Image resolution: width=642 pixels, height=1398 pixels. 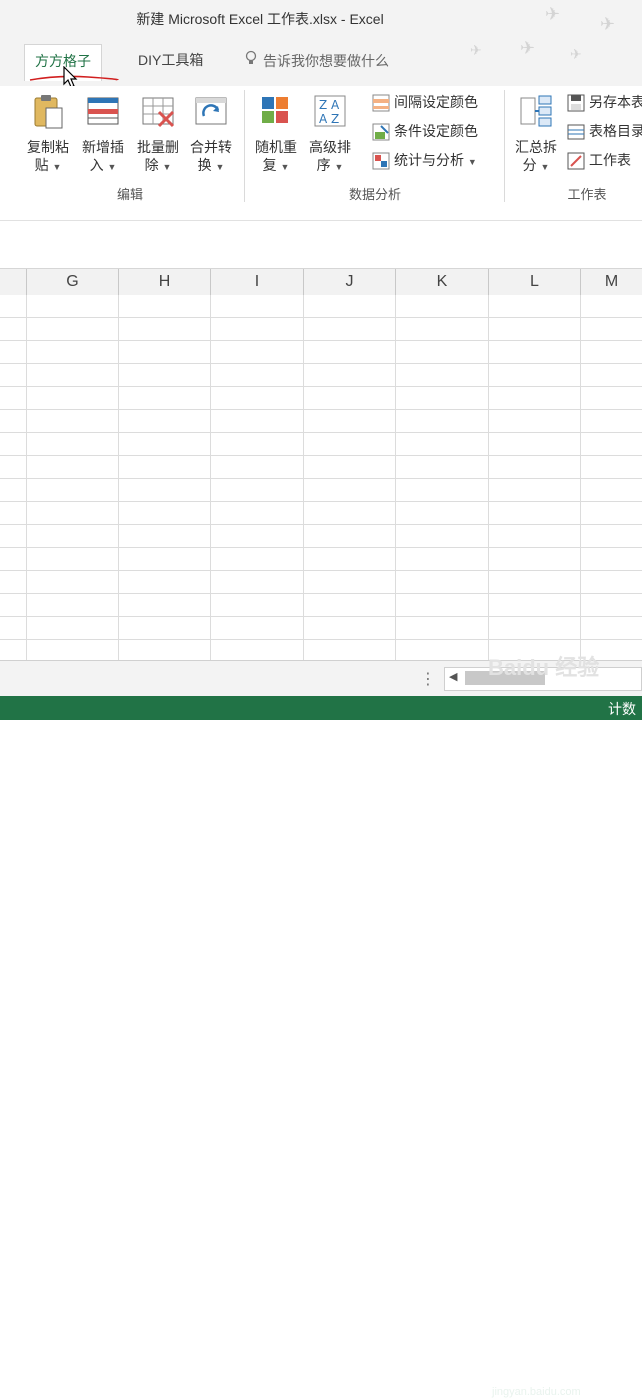 What do you see at coordinates (610, 160) in the screenshot?
I see `worksheet-label: 工作表` at bounding box center [610, 160].